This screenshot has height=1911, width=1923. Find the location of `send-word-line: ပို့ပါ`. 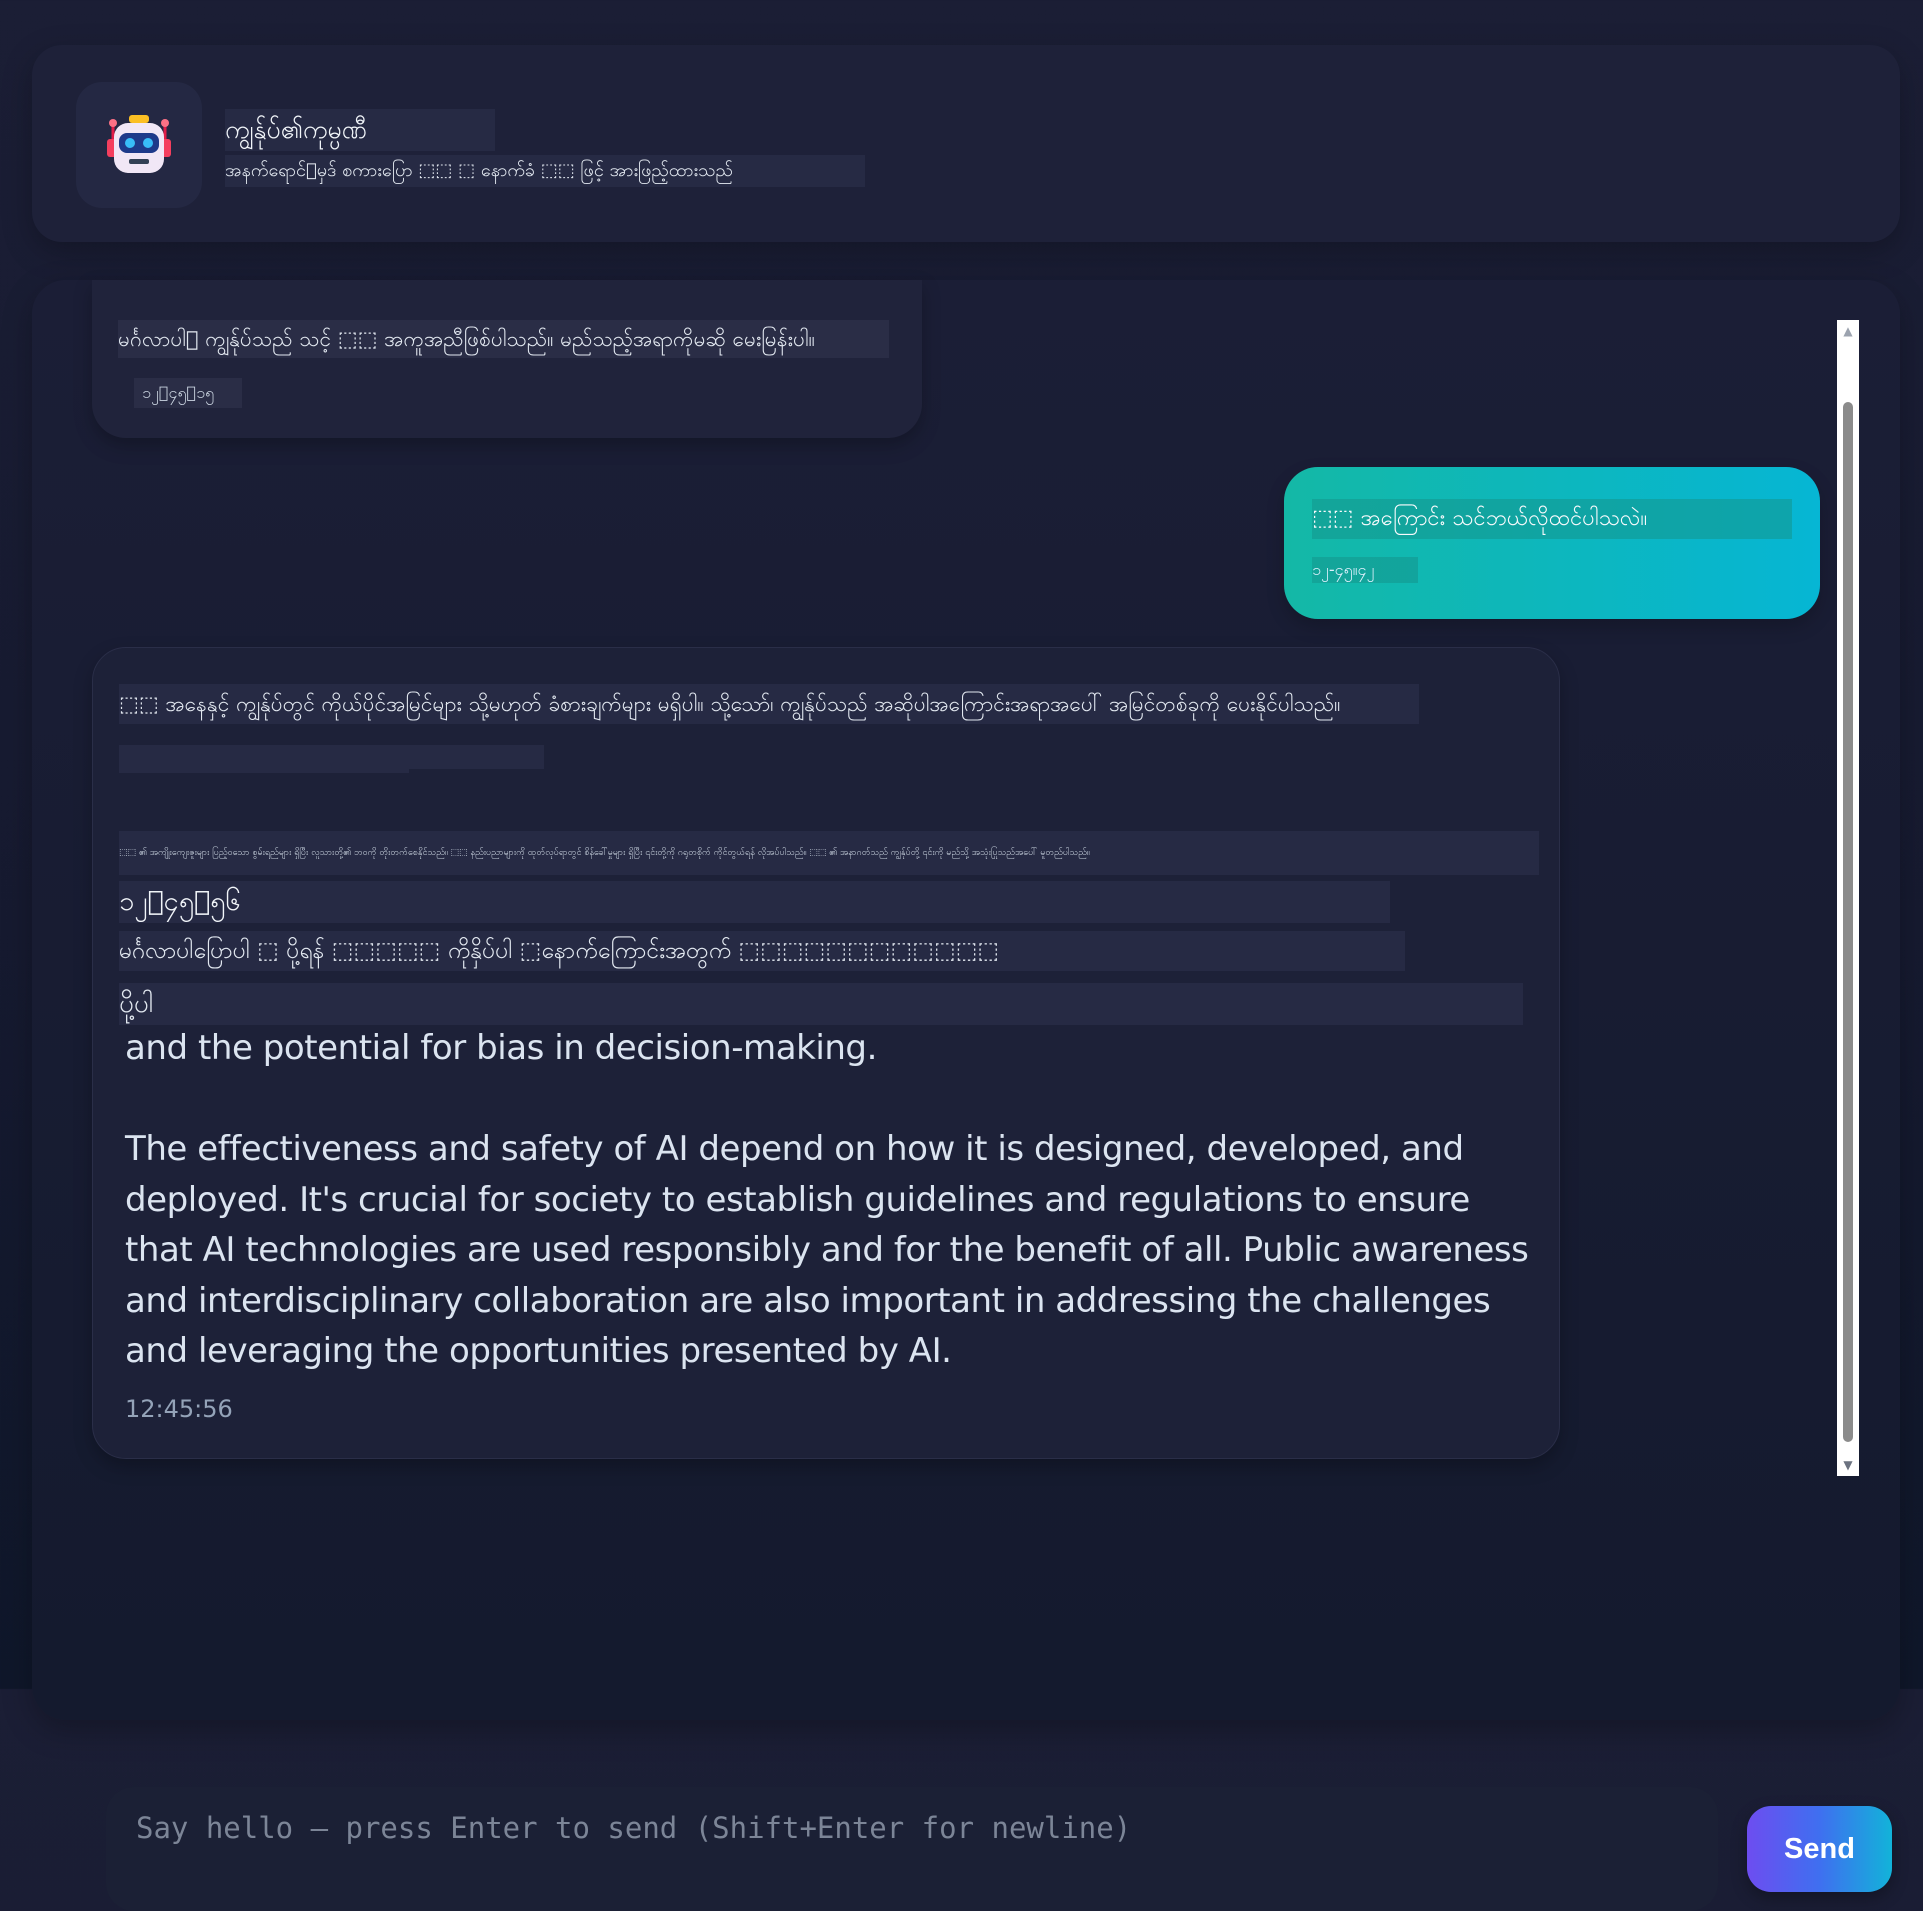

send-word-line: ပို့ပါ is located at coordinates (821, 1004).